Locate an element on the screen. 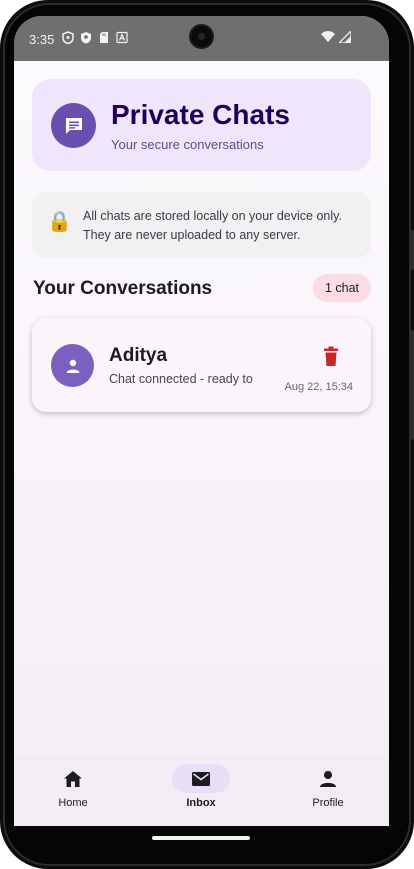 This screenshot has width=414, height=869. nav-item-home: Home is located at coordinates (73, 793).